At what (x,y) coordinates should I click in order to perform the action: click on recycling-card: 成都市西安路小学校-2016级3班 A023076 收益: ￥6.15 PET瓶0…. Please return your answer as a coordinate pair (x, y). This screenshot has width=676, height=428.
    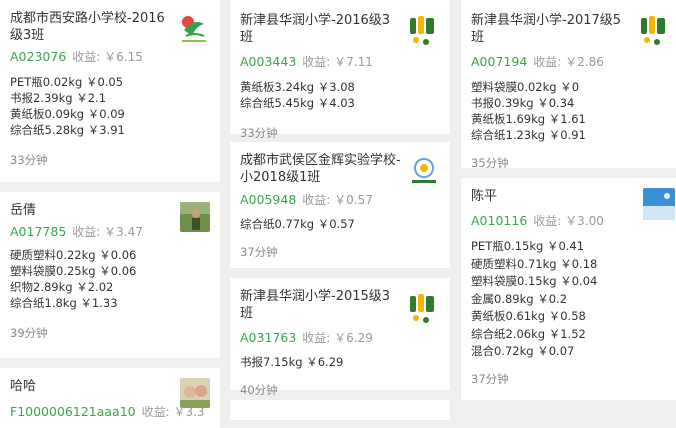
    Looking at the image, I should click on (110, 91).